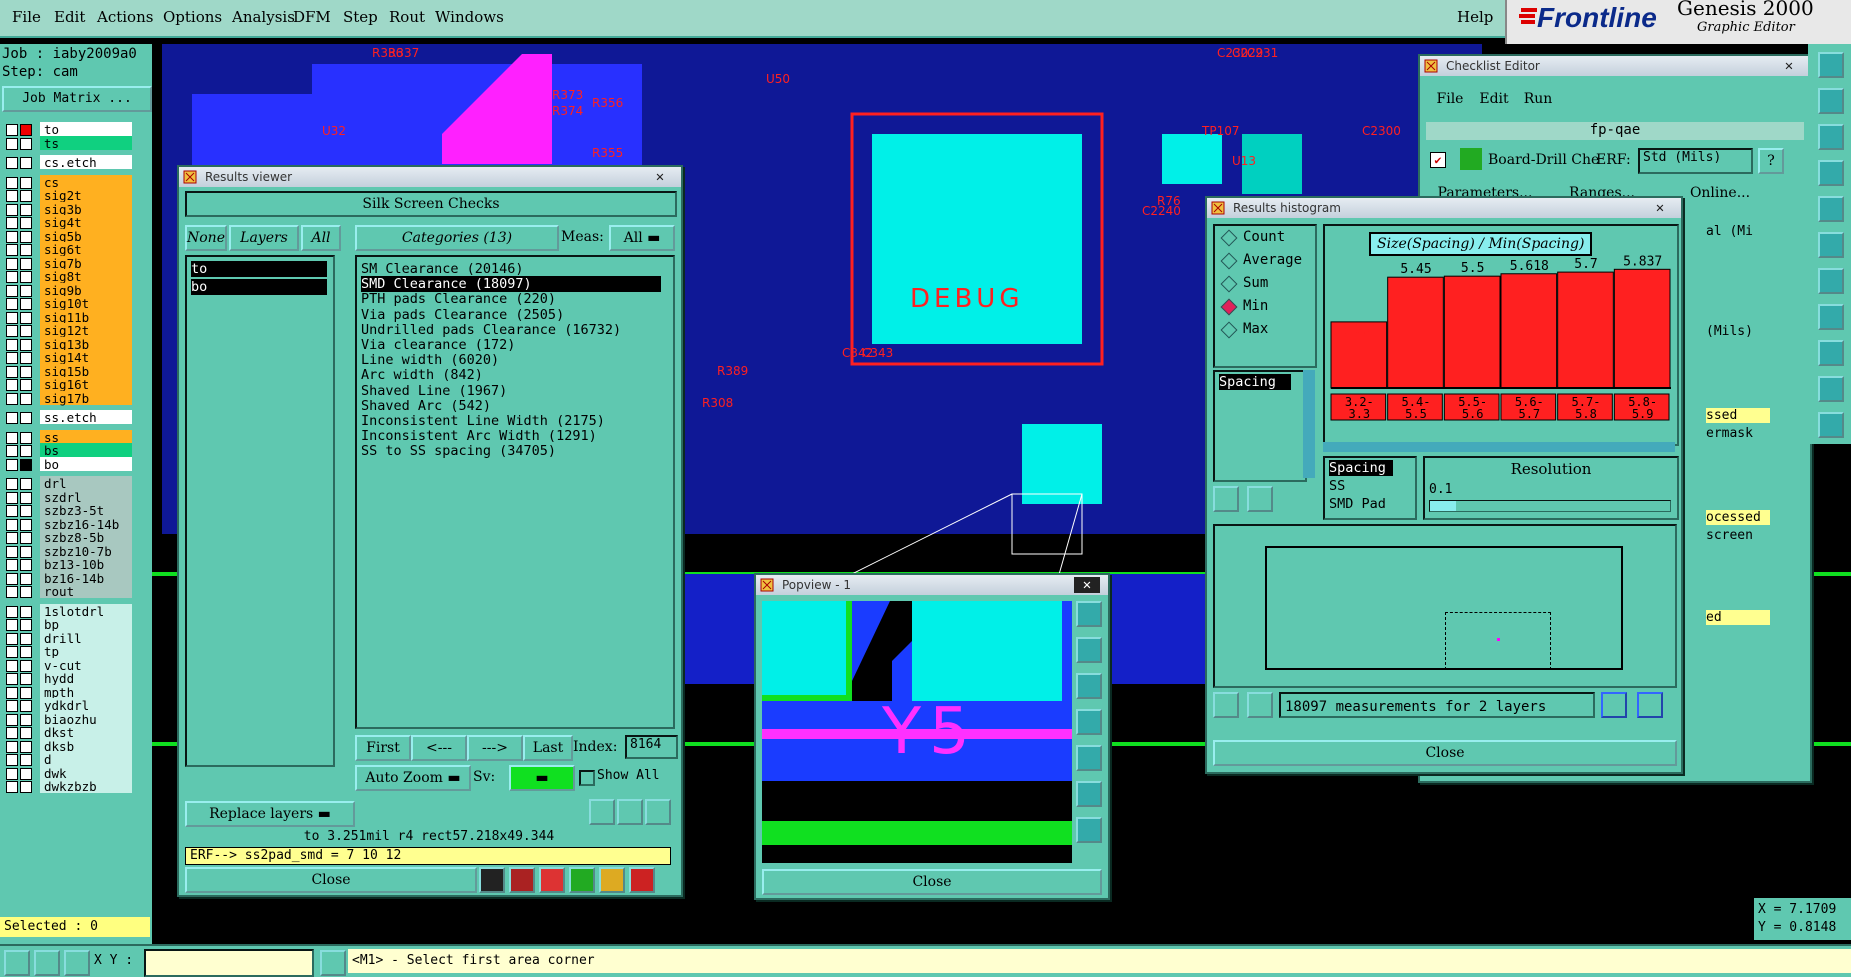  I want to click on category-item: PTH pads Clearance (220), so click(458, 299).